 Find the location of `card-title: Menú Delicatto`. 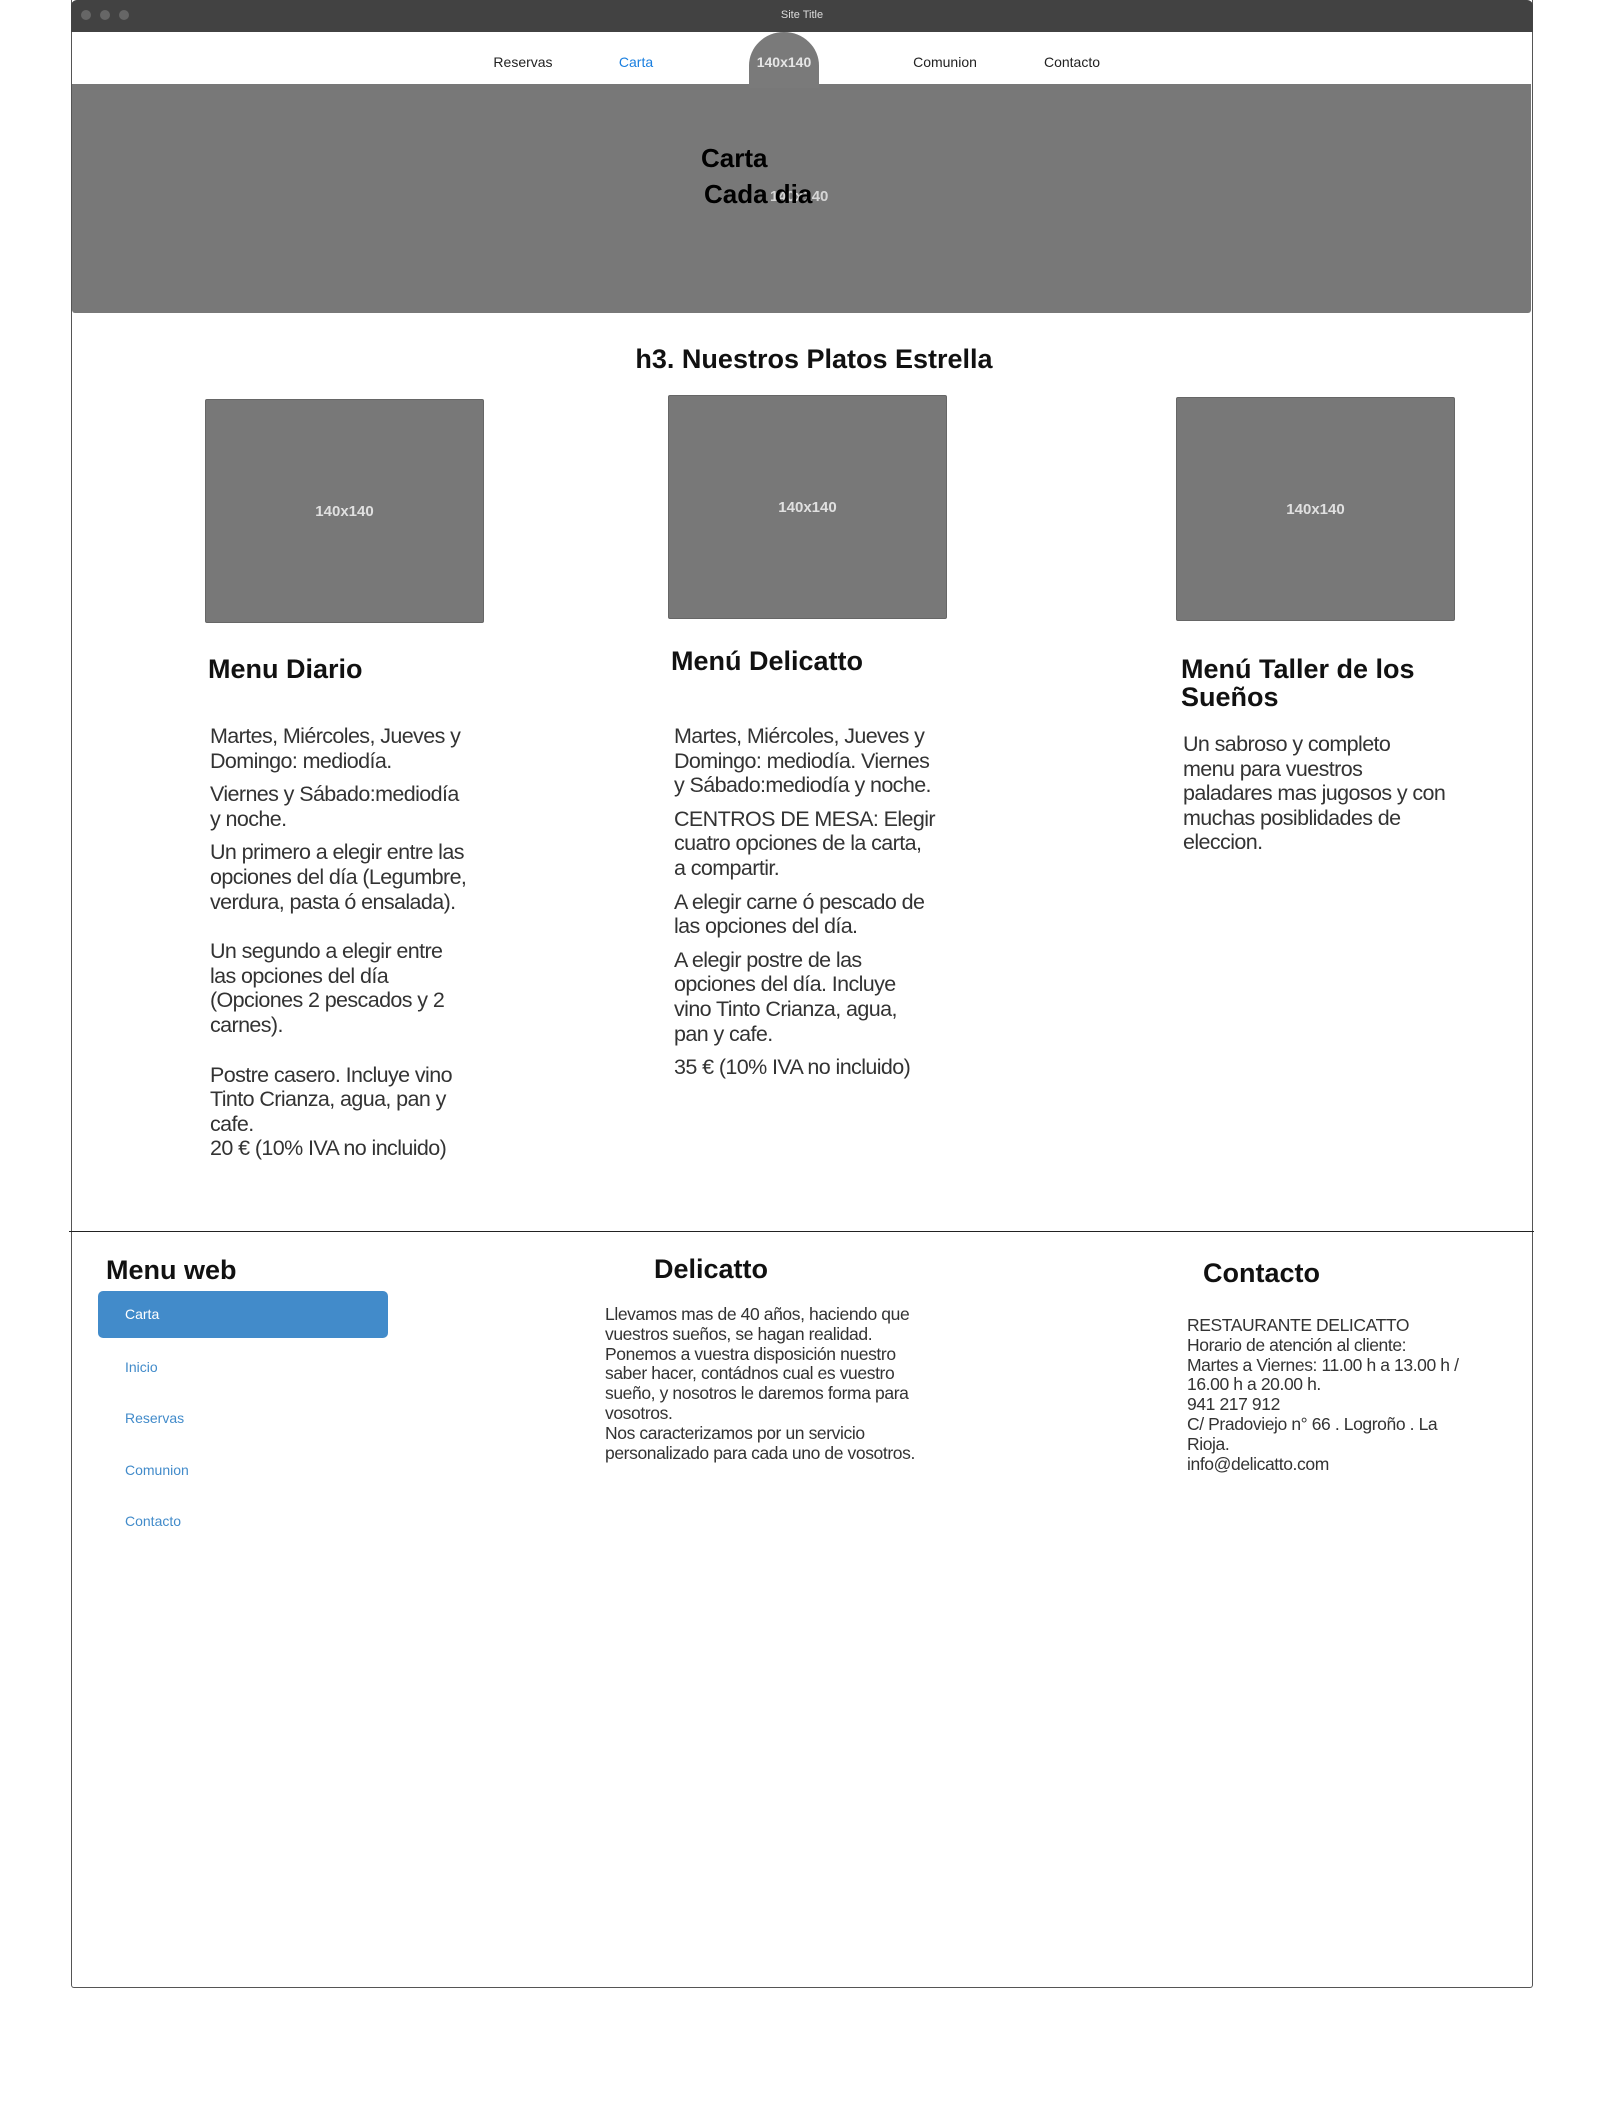

card-title: Menú Delicatto is located at coordinates (767, 661).